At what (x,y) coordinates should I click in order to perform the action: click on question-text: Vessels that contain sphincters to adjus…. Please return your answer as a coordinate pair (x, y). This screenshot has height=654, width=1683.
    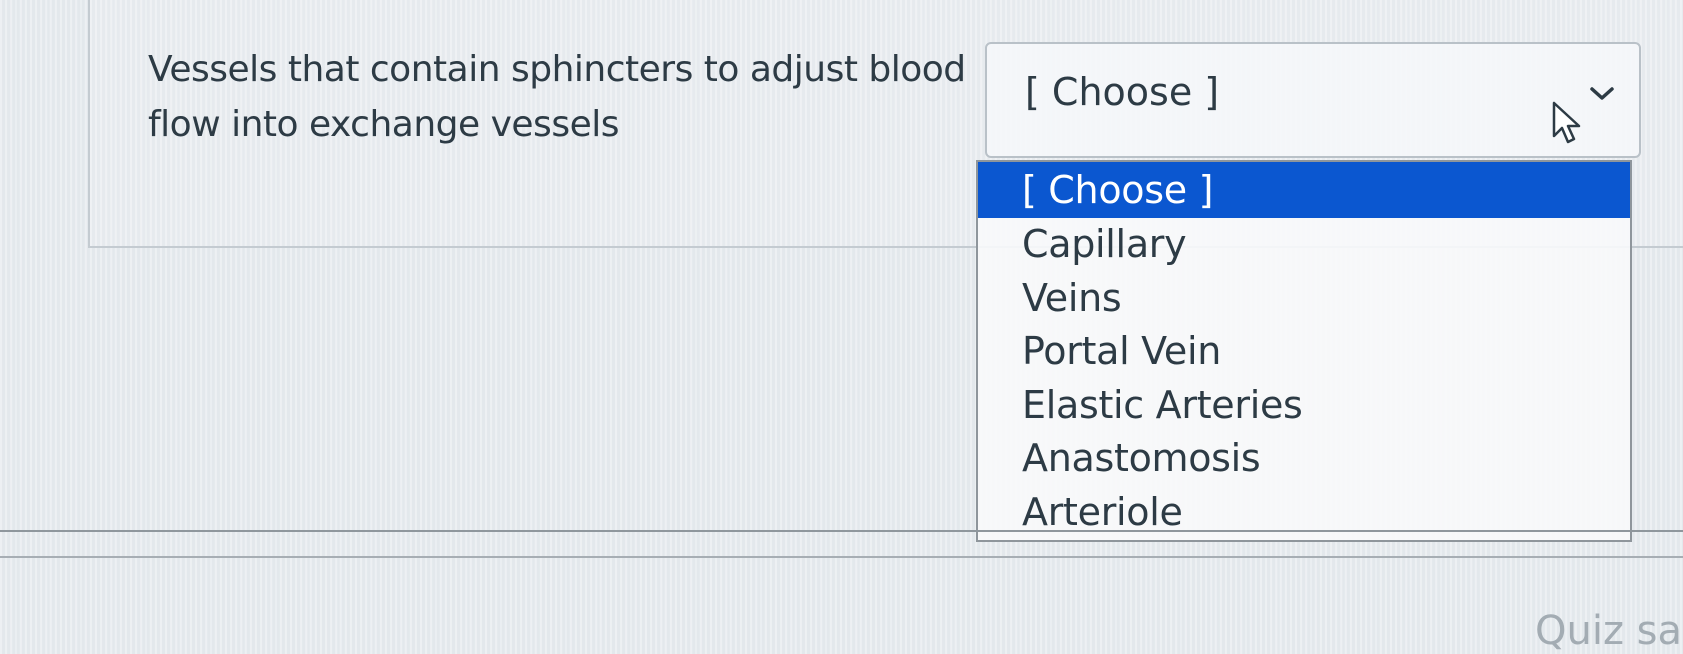
    Looking at the image, I should click on (557, 97).